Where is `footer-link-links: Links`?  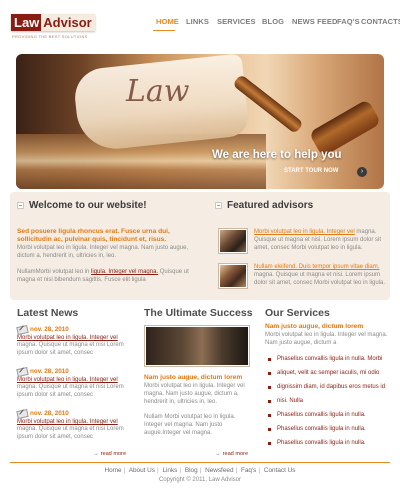
footer-link-links: Links is located at coordinates (169, 470).